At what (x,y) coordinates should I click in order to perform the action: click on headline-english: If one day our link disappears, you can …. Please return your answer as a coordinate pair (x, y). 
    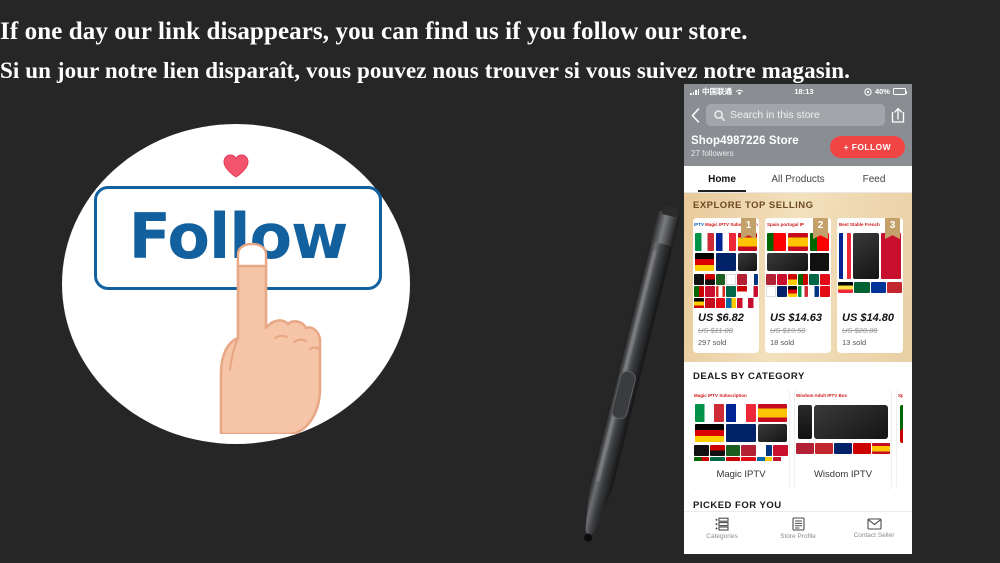
    Looking at the image, I should click on (374, 31).